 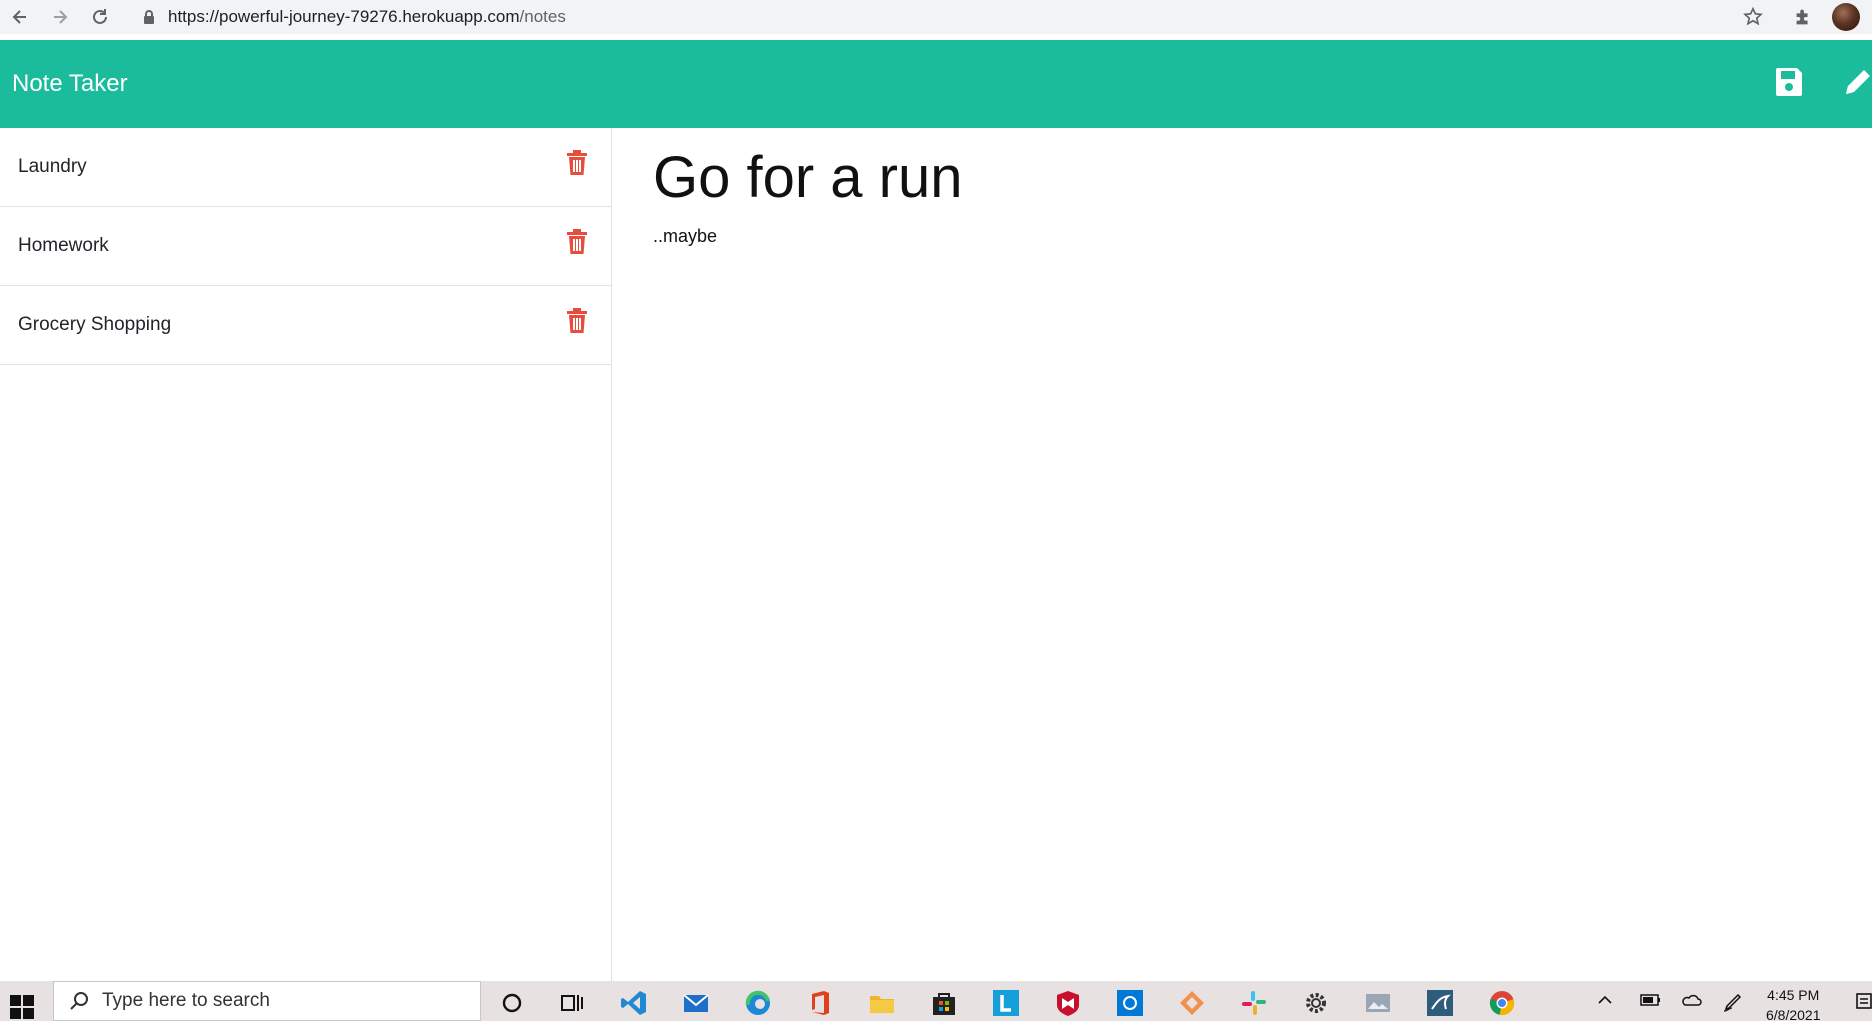 I want to click on taskbar-search-box: Type here to search, so click(x=267, y=1001).